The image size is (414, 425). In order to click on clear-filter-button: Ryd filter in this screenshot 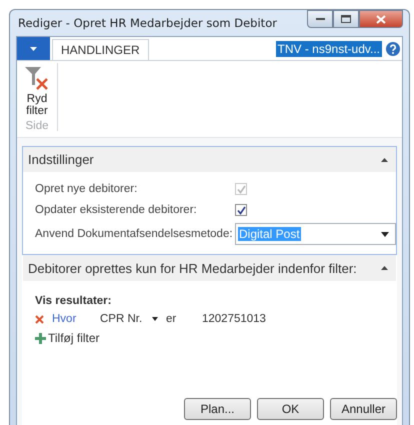, I will do `click(37, 91)`.